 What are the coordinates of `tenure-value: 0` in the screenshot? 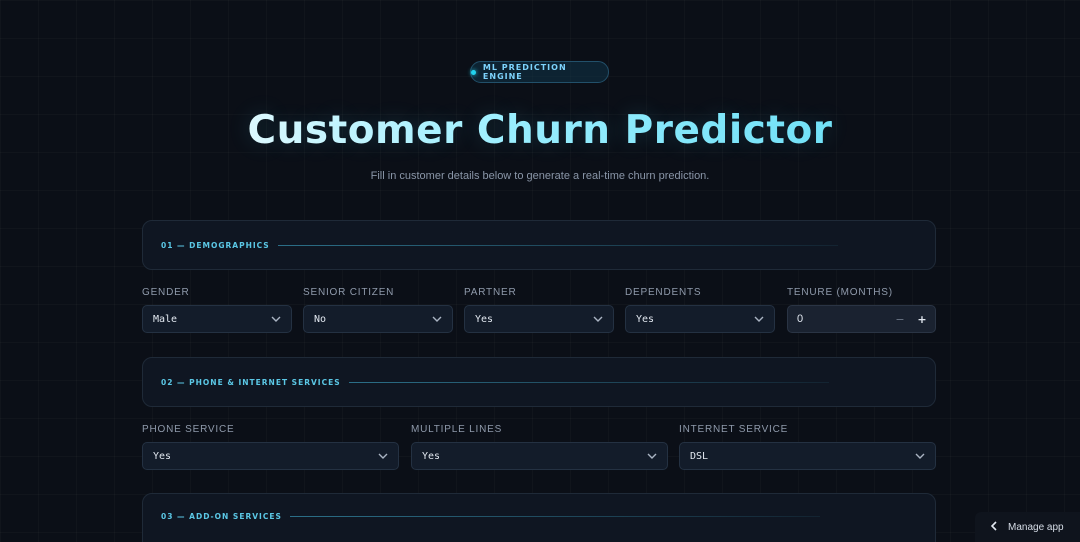 It's located at (843, 319).